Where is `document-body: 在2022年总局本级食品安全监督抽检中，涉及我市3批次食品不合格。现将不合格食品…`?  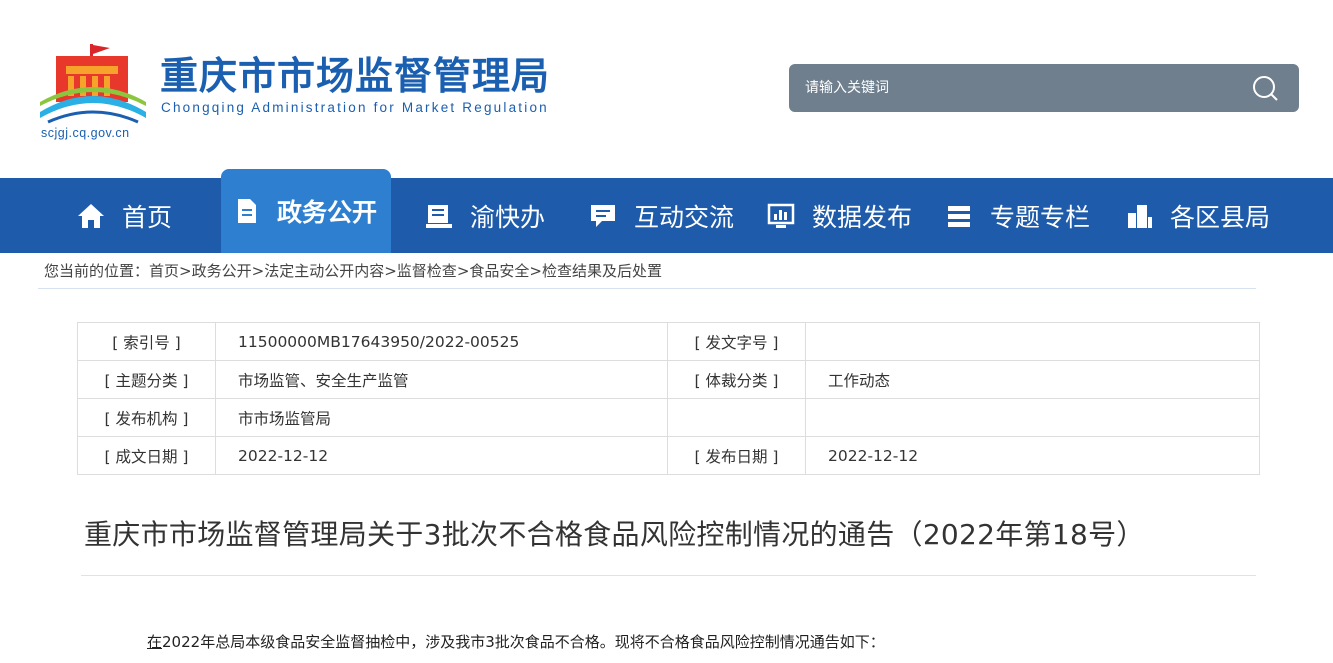 document-body: 在2022年总局本级食品安全监督抽检中，涉及我市3批次食品不合格。现将不合格食品… is located at coordinates (516, 642).